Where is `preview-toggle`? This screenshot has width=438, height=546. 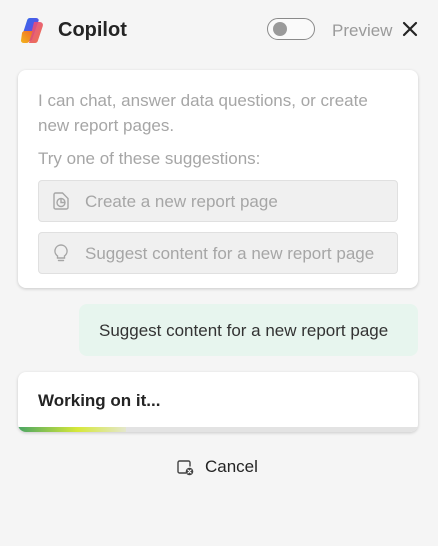
preview-toggle is located at coordinates (291, 29).